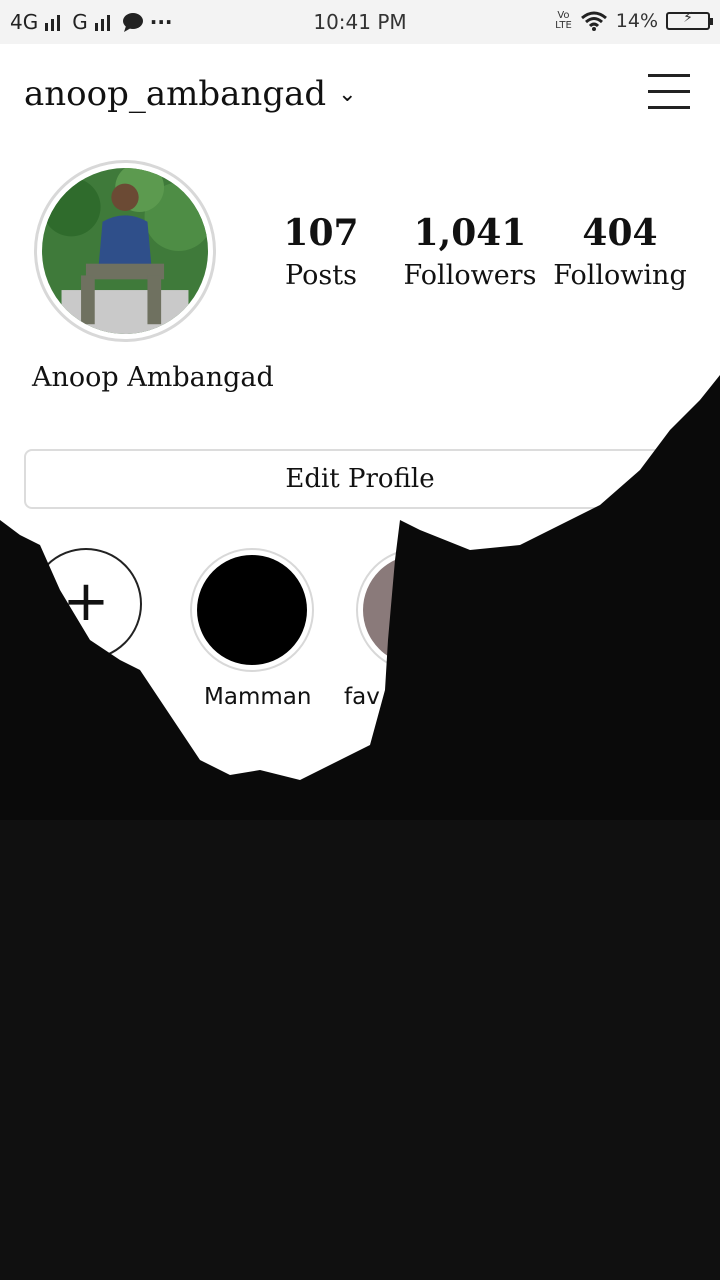  Describe the element at coordinates (362, 697) in the screenshot. I see `highlight-label: fav` at that location.